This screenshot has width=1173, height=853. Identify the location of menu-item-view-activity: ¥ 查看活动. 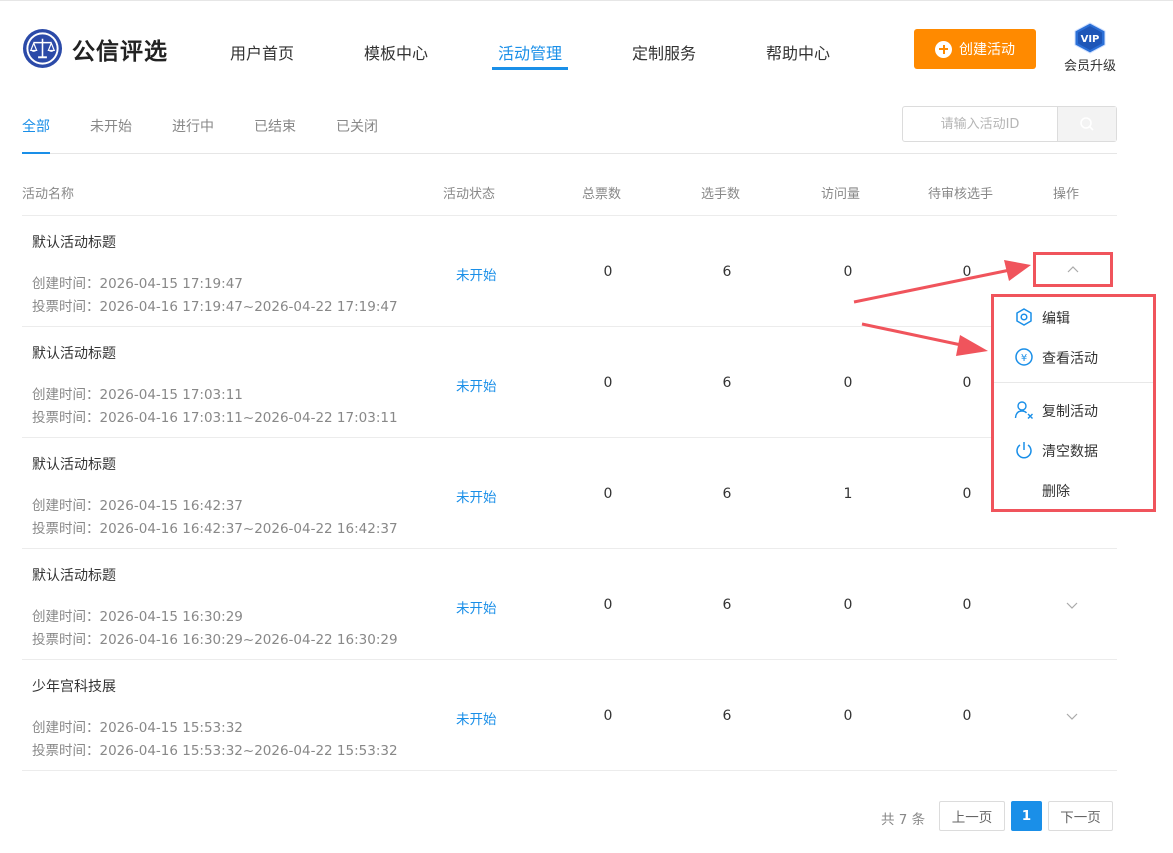
(1073, 357).